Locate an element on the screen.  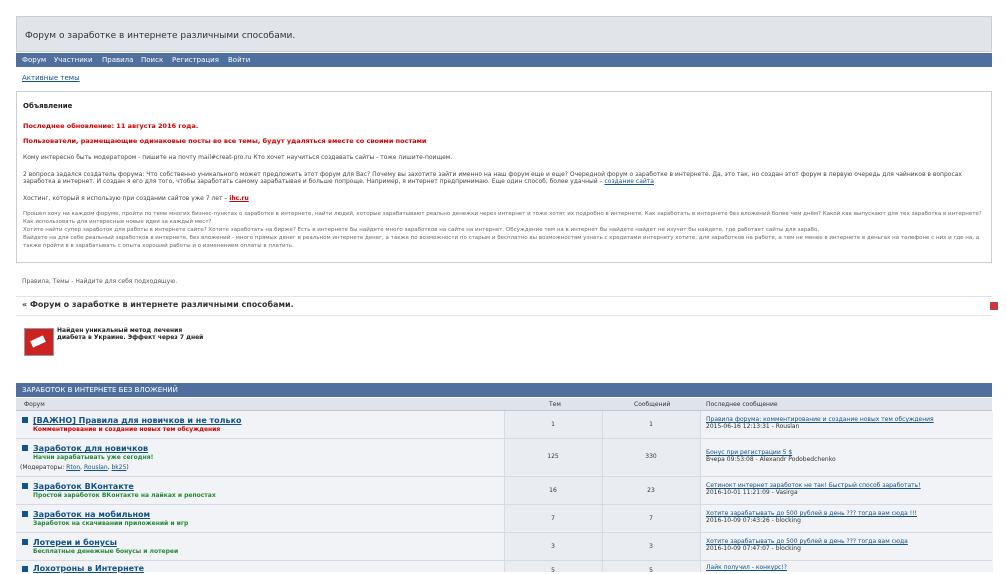
posts-count: 23 is located at coordinates (651, 490).